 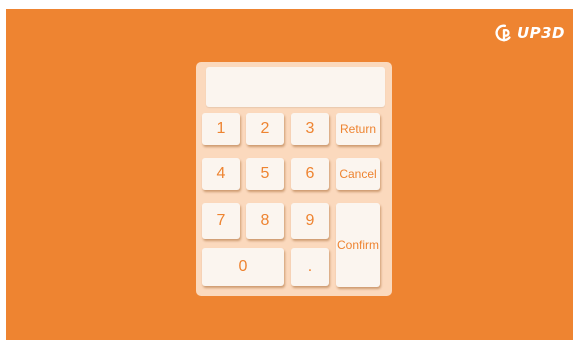 I want to click on key-decimal-point: ., so click(x=310, y=267).